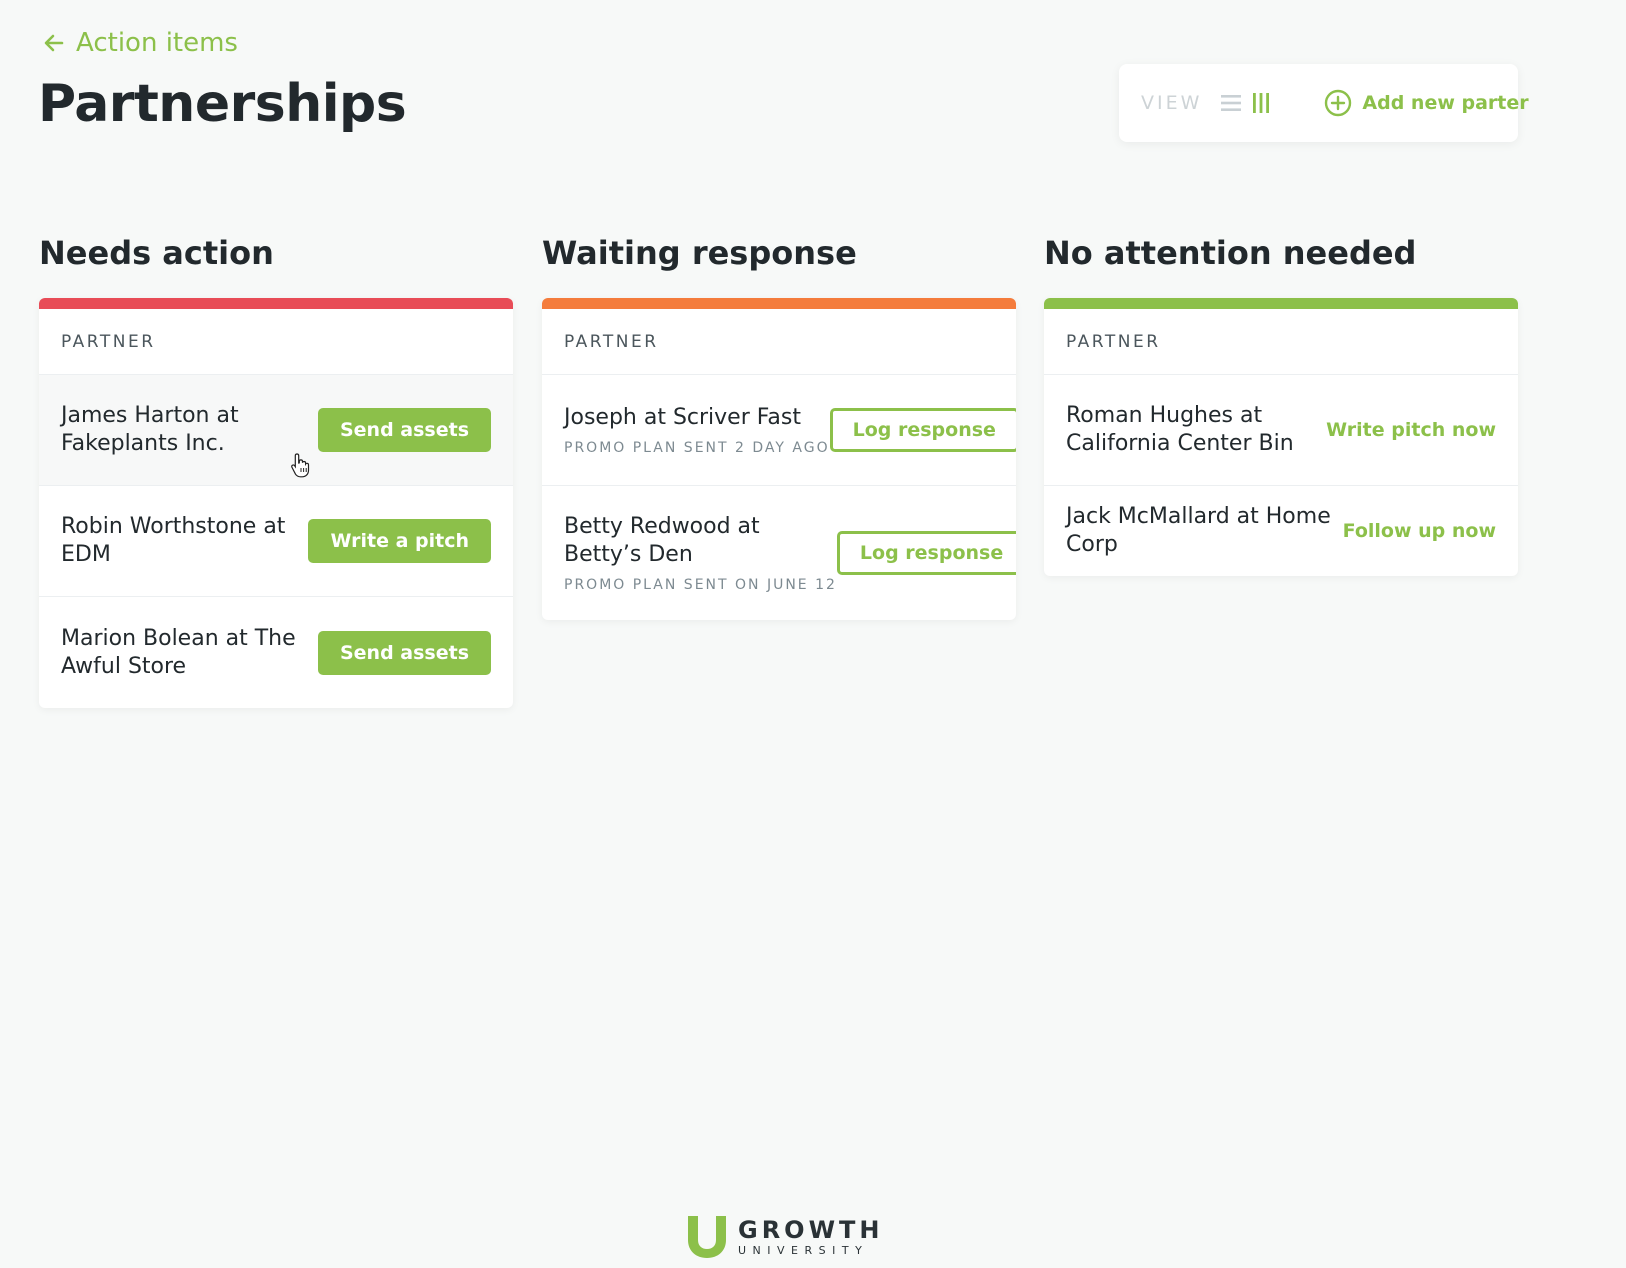 The height and width of the screenshot is (1268, 1626). I want to click on growth-university-logo: GROWTH UNIVERSITY, so click(785, 1237).